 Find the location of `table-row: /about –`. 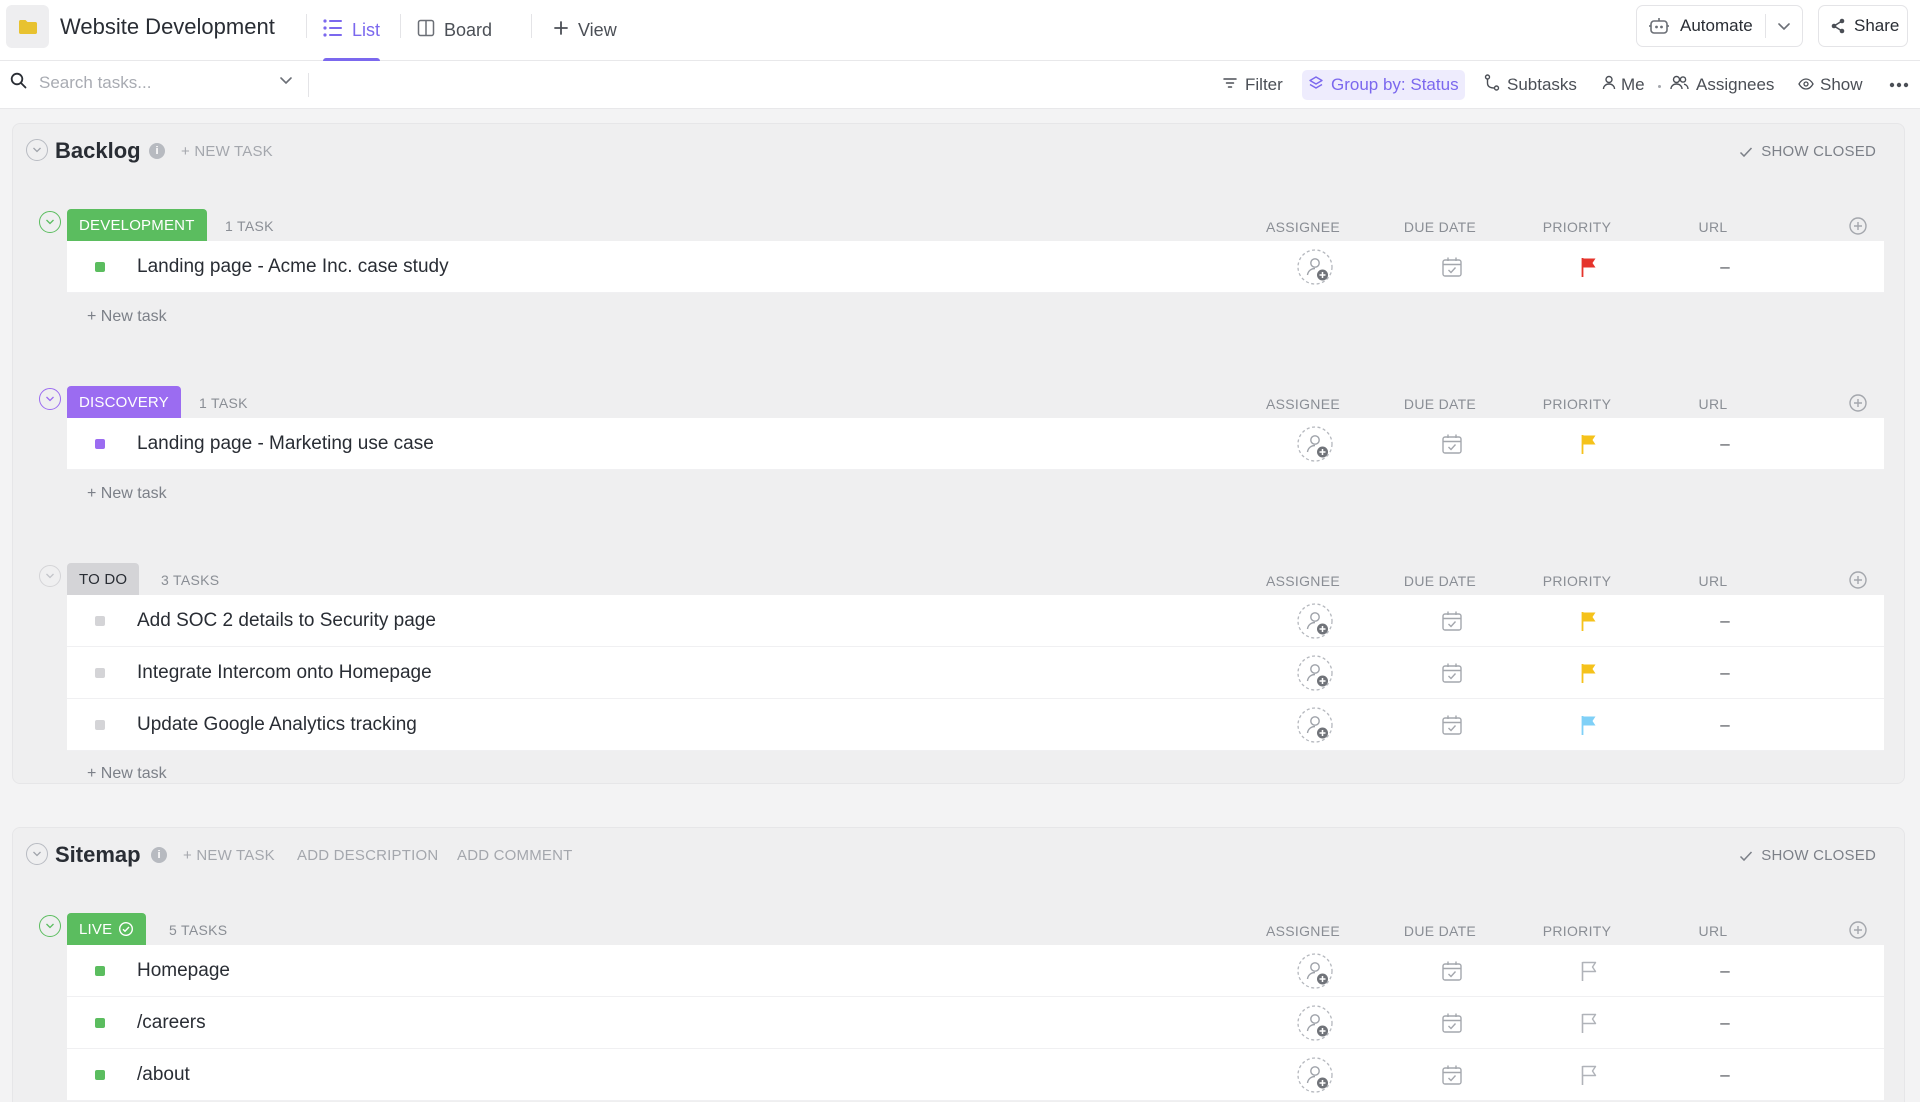

table-row: /about – is located at coordinates (975, 1075).